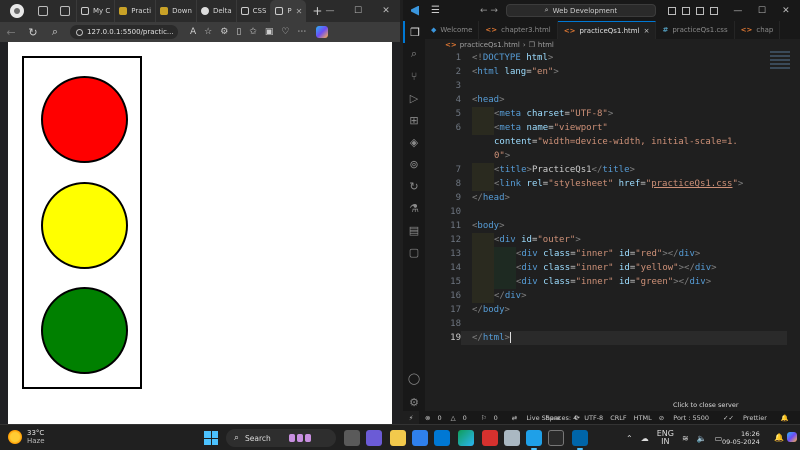 The image size is (800, 450). I want to click on command-center-search: ⌕ Web Development, so click(580, 10).